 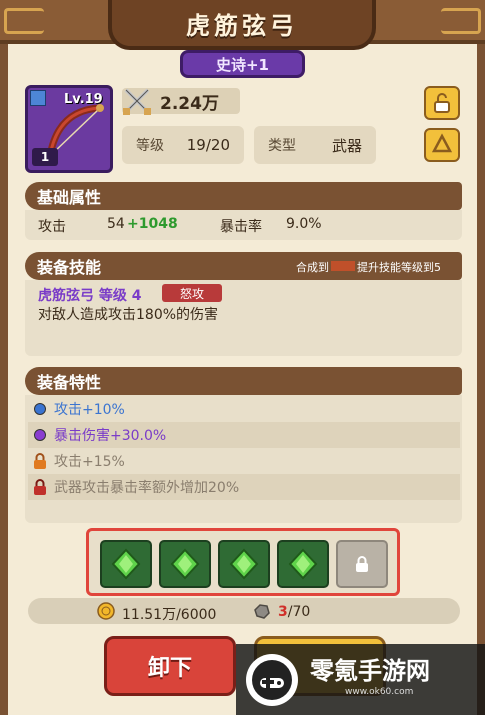 What do you see at coordinates (244, 409) in the screenshot?
I see `trait-row: 攻击+10%` at bounding box center [244, 409].